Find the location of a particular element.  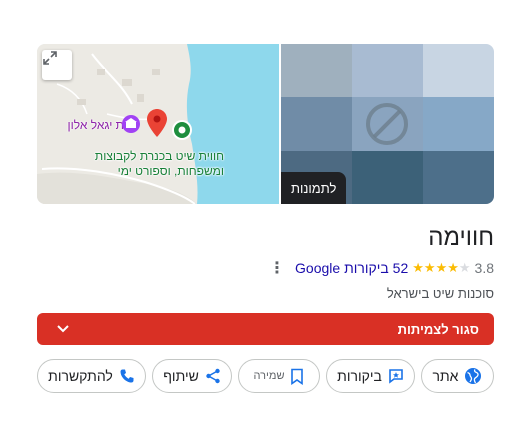

rating-row: 3.8 ★ ★ ★ ★ ★ 52 ביקורות Google ⋮ is located at coordinates (381, 268).